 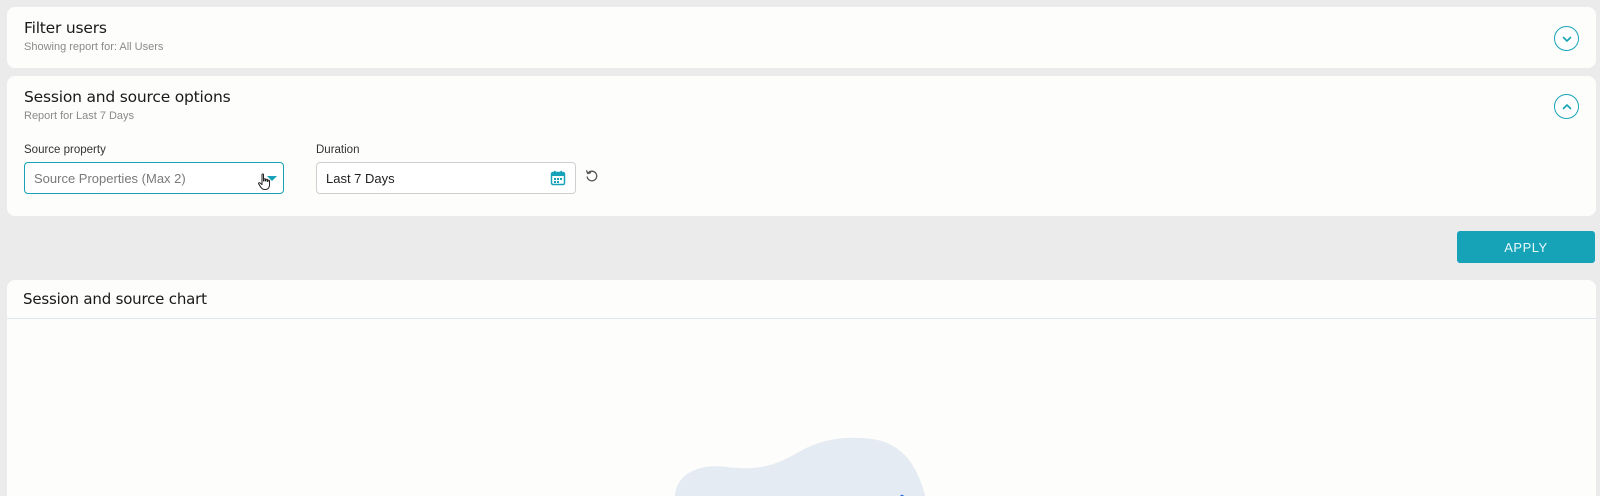 What do you see at coordinates (65, 28) in the screenshot?
I see `filter-users-title: Filter users` at bounding box center [65, 28].